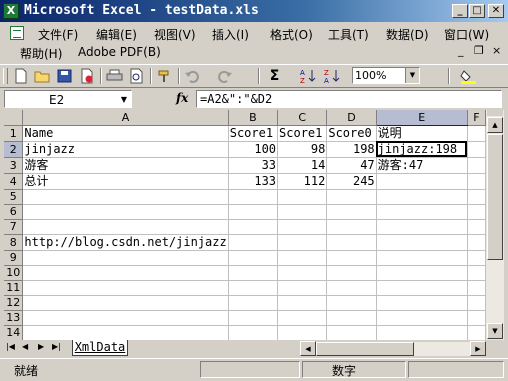 The height and width of the screenshot is (381, 508). I want to click on print-icon, so click(114, 76).